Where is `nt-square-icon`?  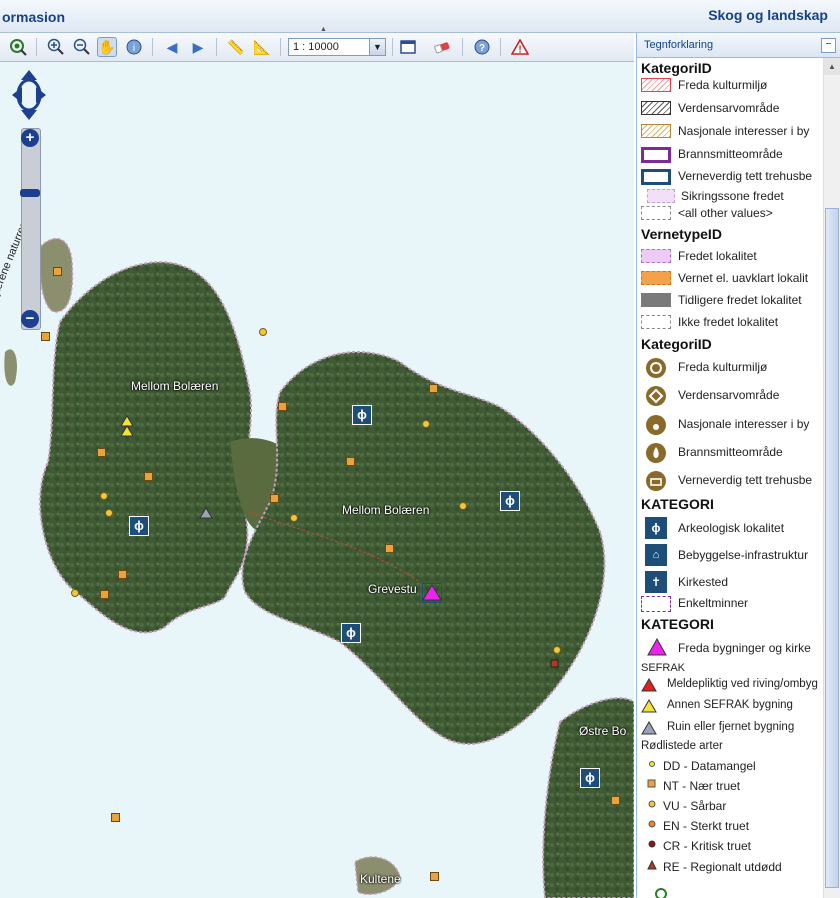
nt-square-icon is located at coordinates (651, 783).